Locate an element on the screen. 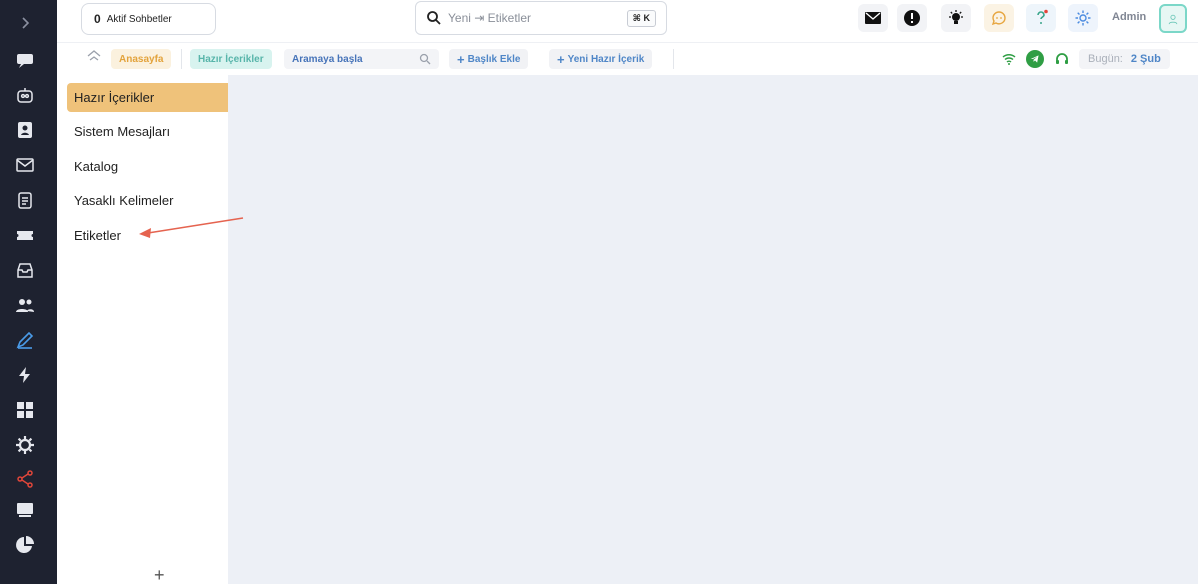  bulb-icon is located at coordinates (956, 18).